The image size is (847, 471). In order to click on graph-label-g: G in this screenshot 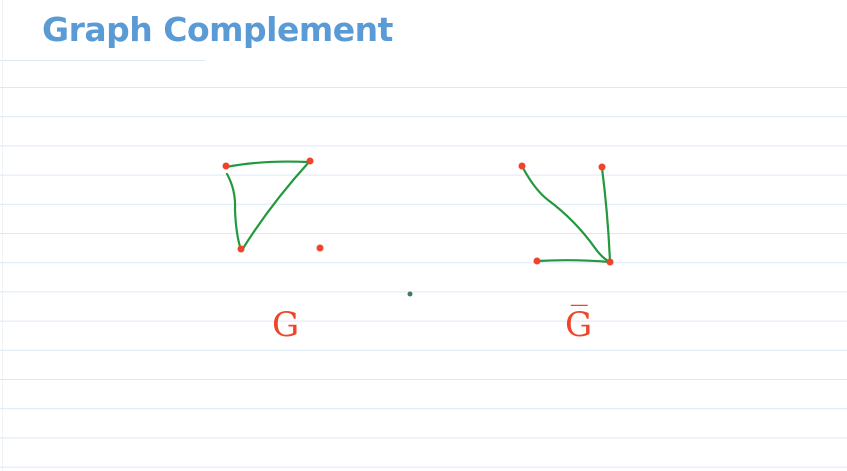, I will do `click(285, 325)`.